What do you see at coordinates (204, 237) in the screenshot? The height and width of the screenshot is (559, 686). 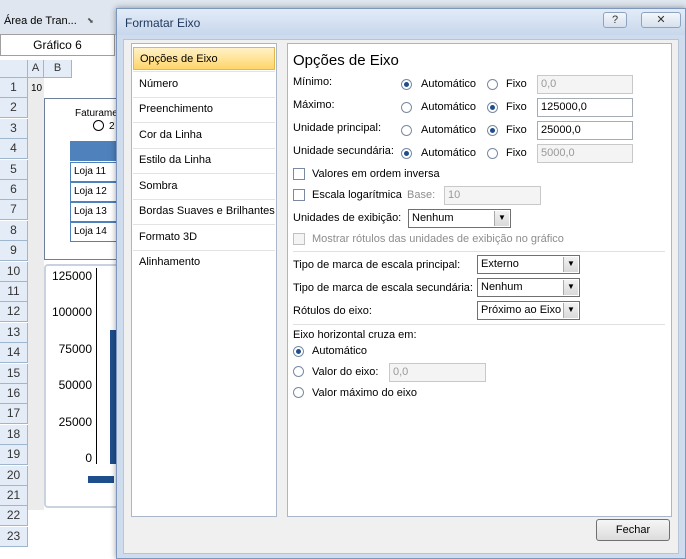 I see `nav-item: Formato 3D` at bounding box center [204, 237].